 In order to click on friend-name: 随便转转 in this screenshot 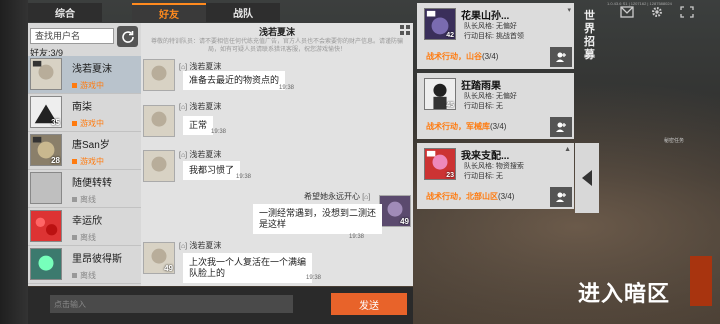, I will do `click(92, 183)`.